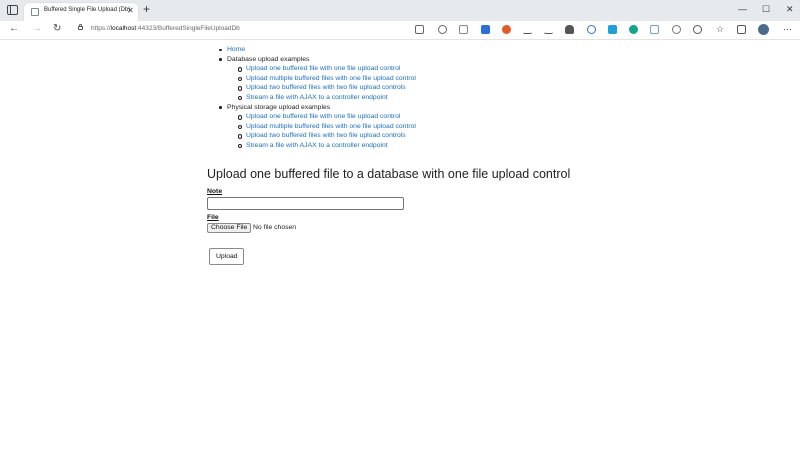 Image resolution: width=800 pixels, height=459 pixels. I want to click on lock-icon, so click(80, 27).